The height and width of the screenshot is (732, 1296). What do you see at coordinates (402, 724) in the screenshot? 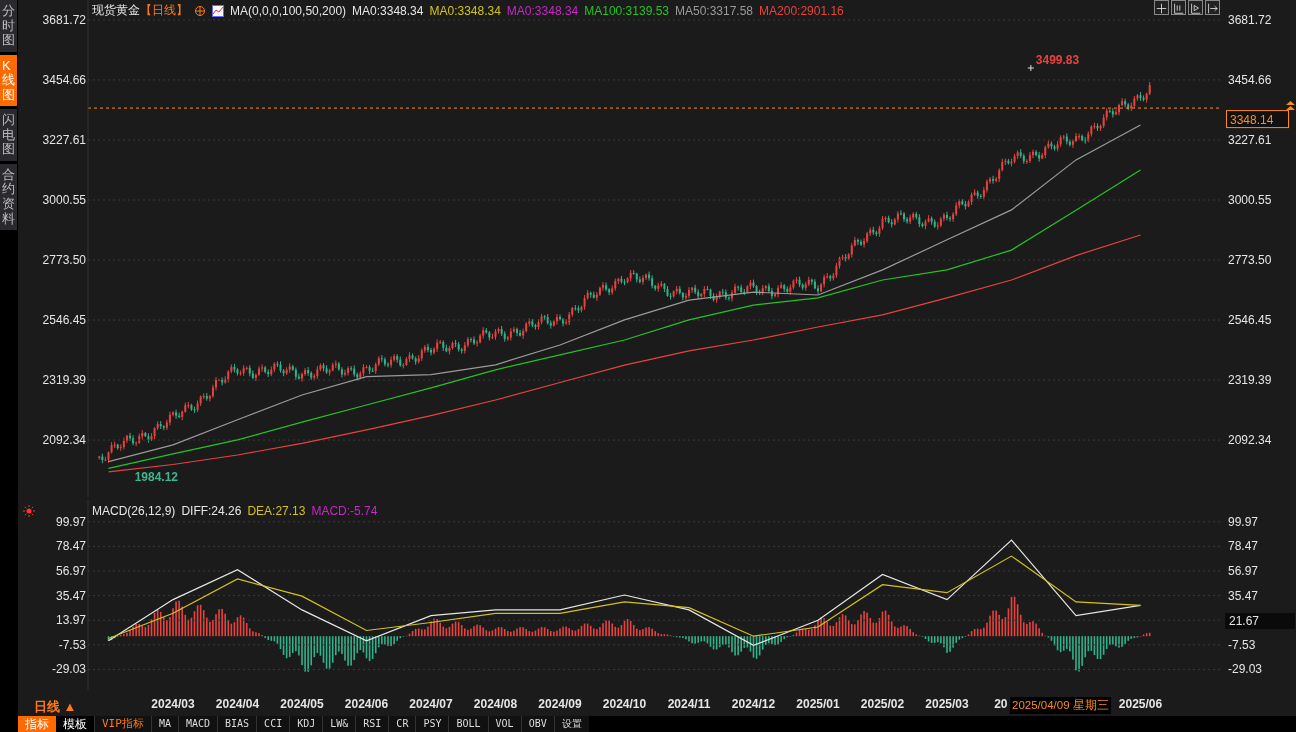
I see `indicator-button: CR` at bounding box center [402, 724].